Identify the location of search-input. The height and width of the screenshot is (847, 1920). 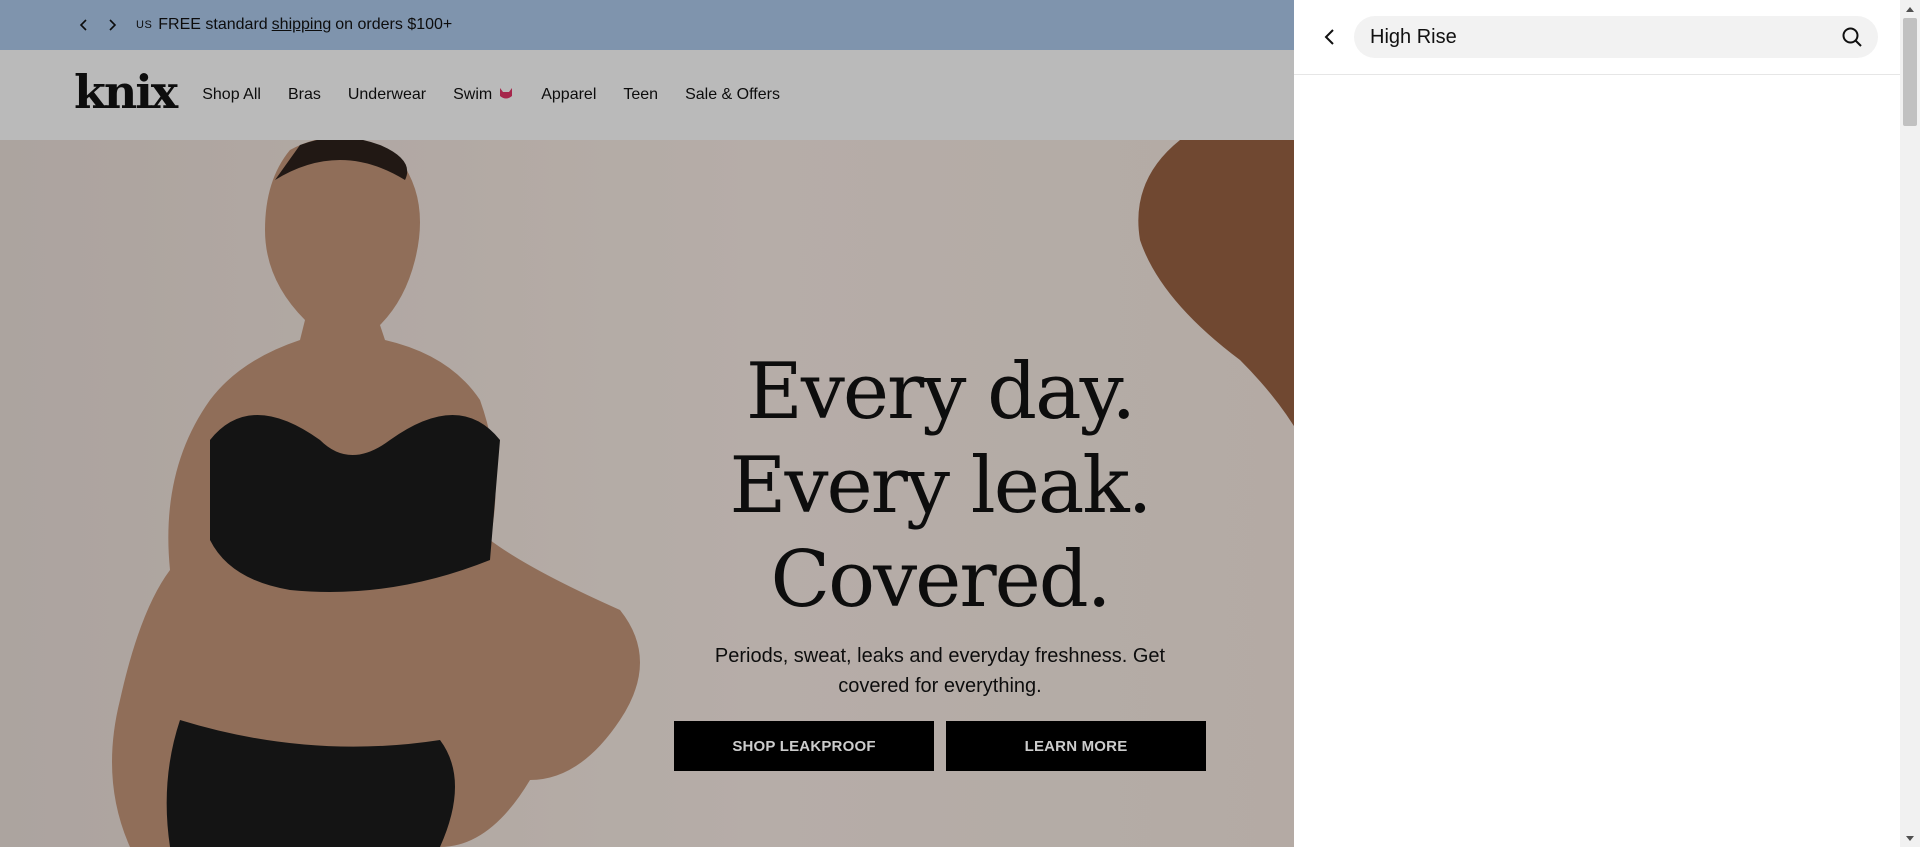
(1604, 37).